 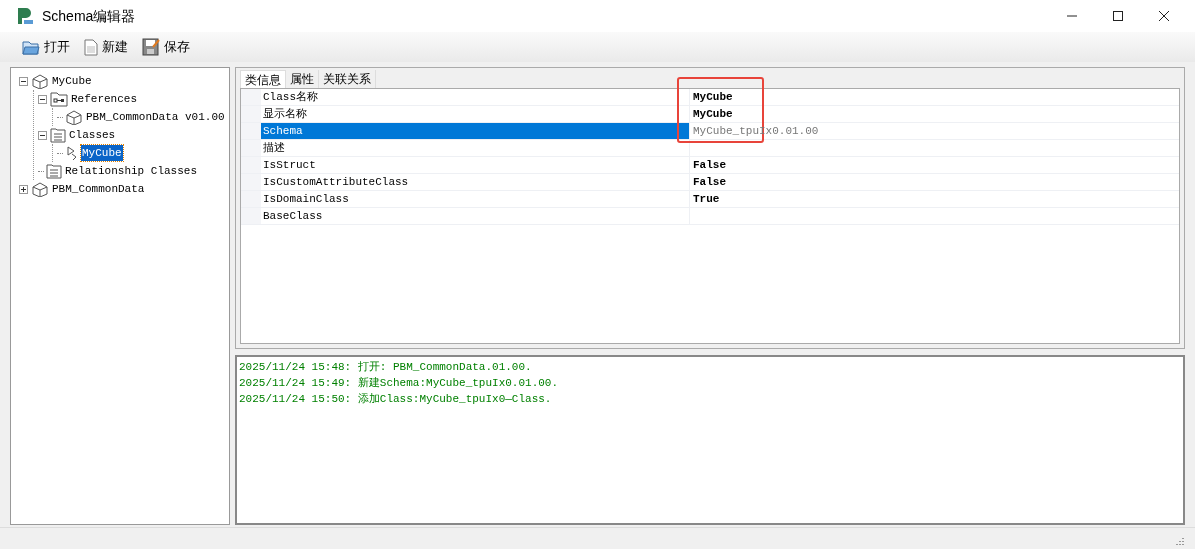 I want to click on toolbar-button: 保存, so click(x=166, y=47).